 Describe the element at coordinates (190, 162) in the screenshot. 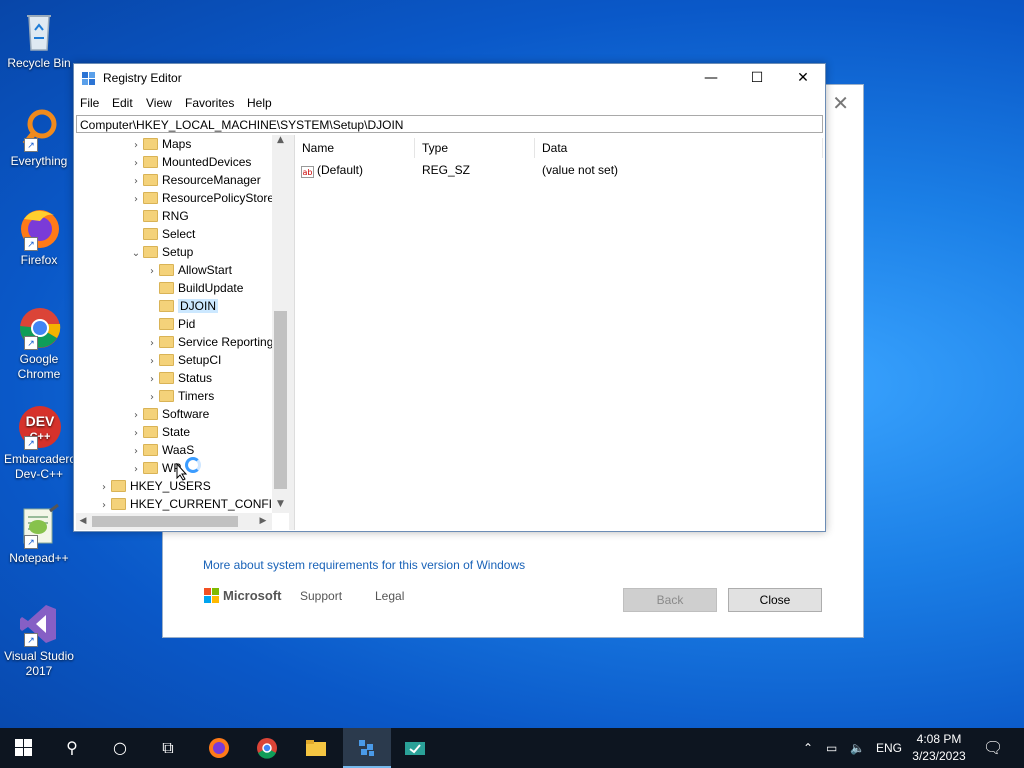

I see `tree-node: › MountedDevices` at that location.